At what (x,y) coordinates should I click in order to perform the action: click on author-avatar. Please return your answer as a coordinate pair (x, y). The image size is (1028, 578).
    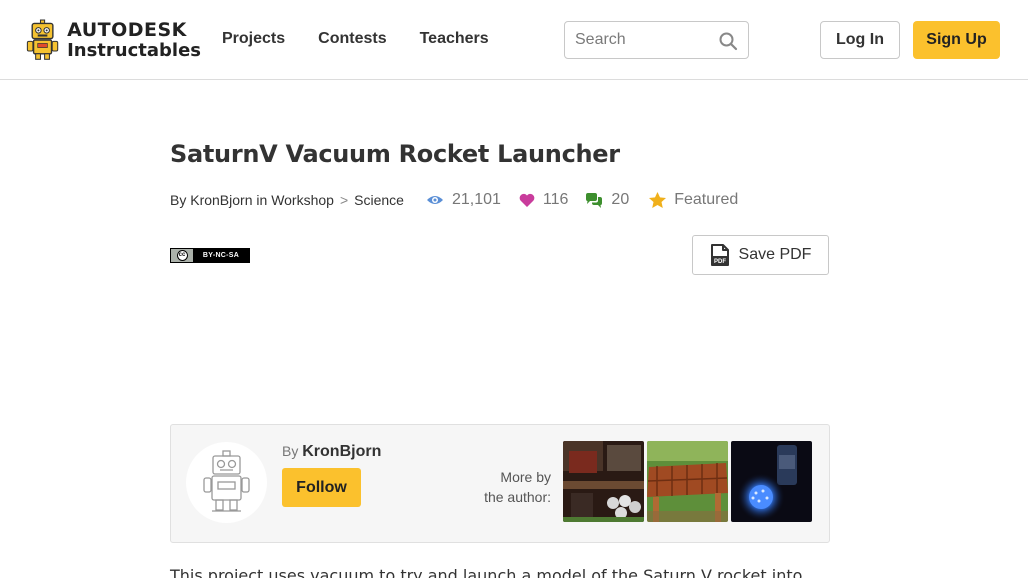
    Looking at the image, I should click on (226, 482).